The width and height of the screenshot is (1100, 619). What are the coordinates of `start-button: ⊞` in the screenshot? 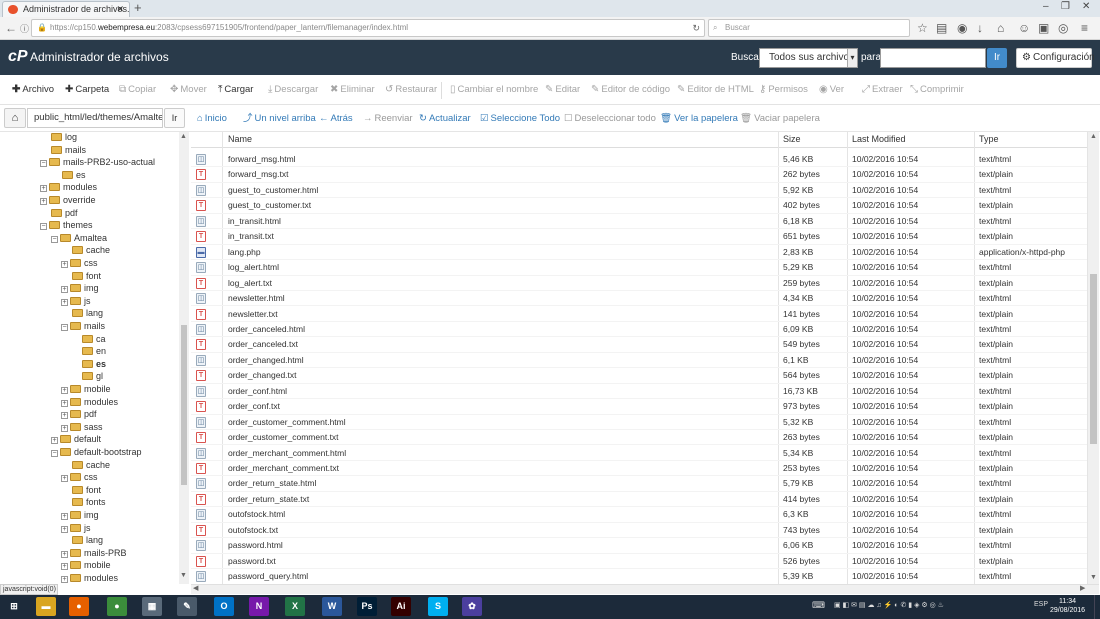 It's located at (14, 606).